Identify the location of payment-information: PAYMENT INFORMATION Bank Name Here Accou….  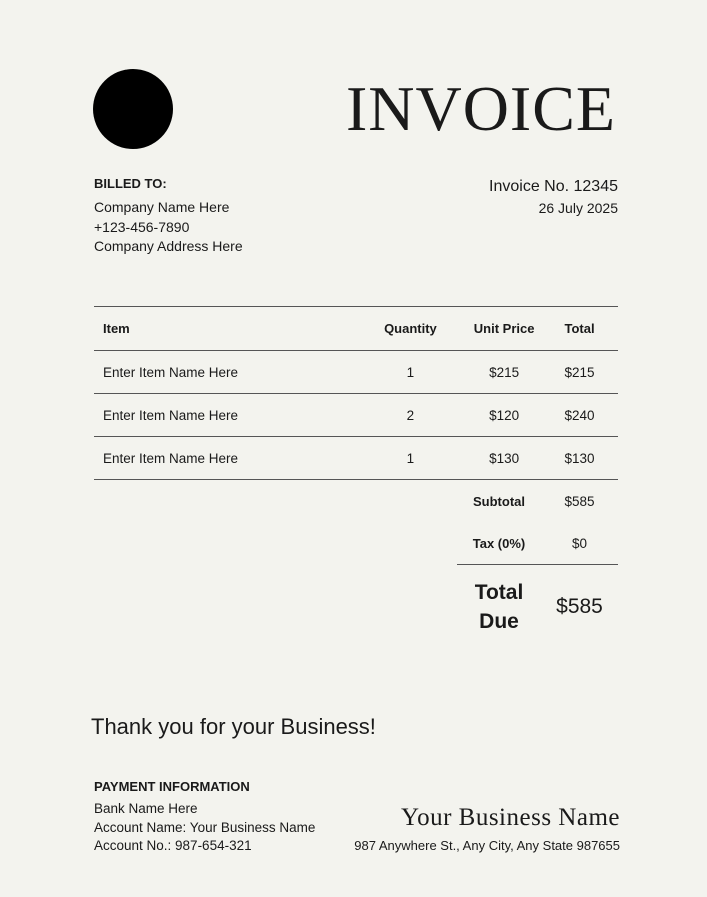
(204, 817).